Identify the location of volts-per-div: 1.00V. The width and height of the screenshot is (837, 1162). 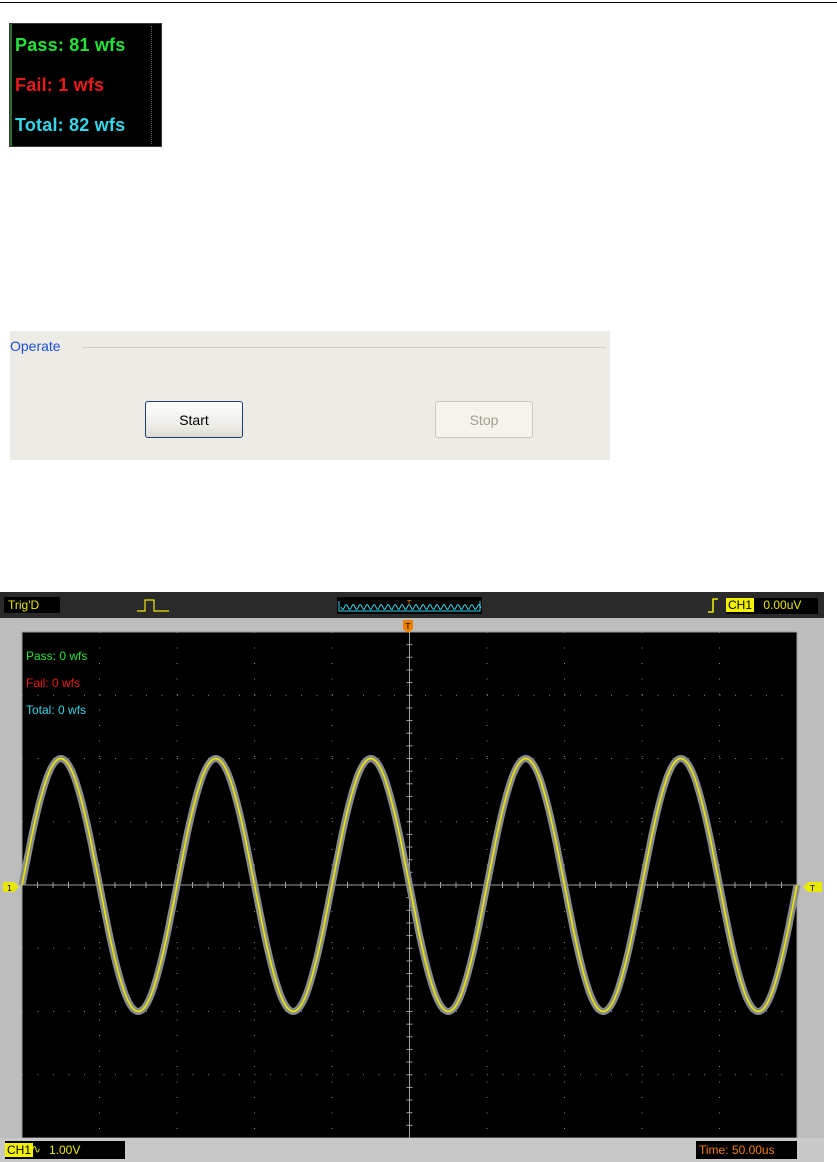
(65, 1150).